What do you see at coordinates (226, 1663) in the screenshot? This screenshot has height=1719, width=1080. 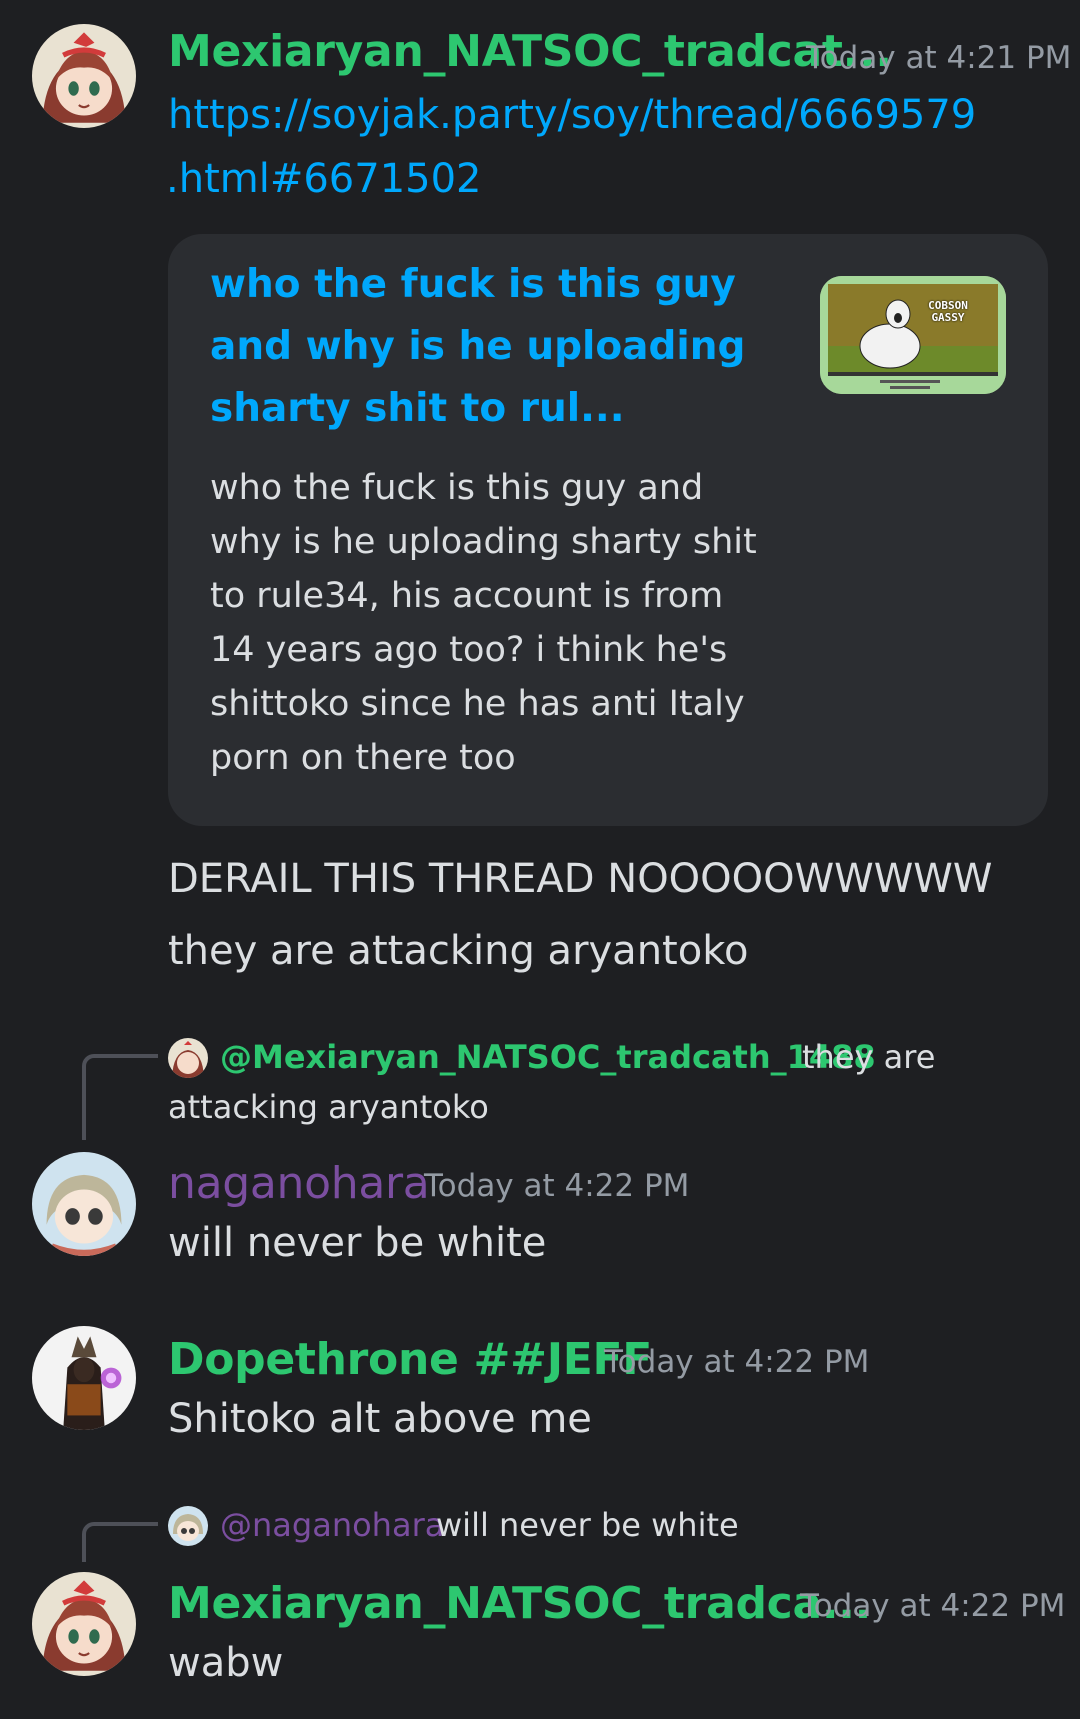 I see `message-text: wabw` at bounding box center [226, 1663].